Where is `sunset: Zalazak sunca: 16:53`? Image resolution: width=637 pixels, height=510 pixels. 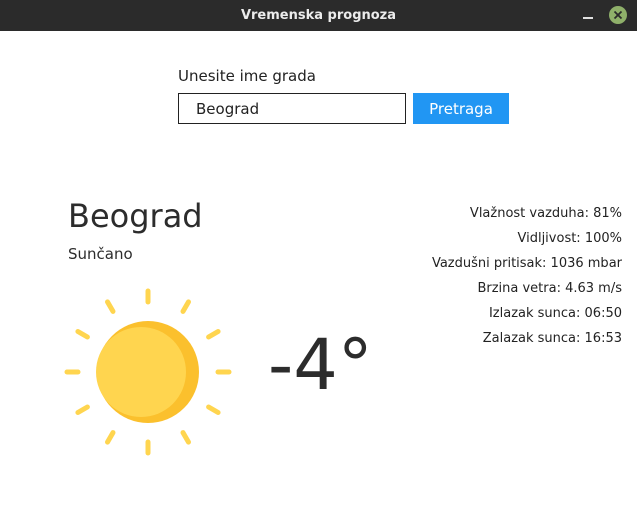 sunset: Zalazak sunca: 16:53 is located at coordinates (552, 338).